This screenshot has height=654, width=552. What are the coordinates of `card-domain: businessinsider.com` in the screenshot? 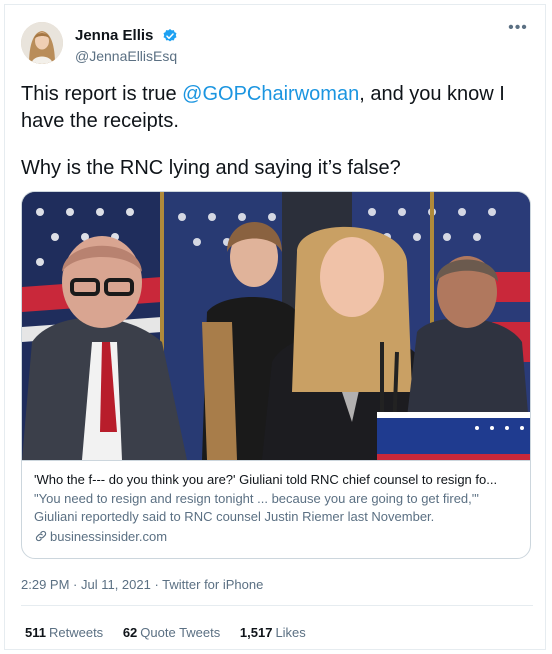 It's located at (277, 537).